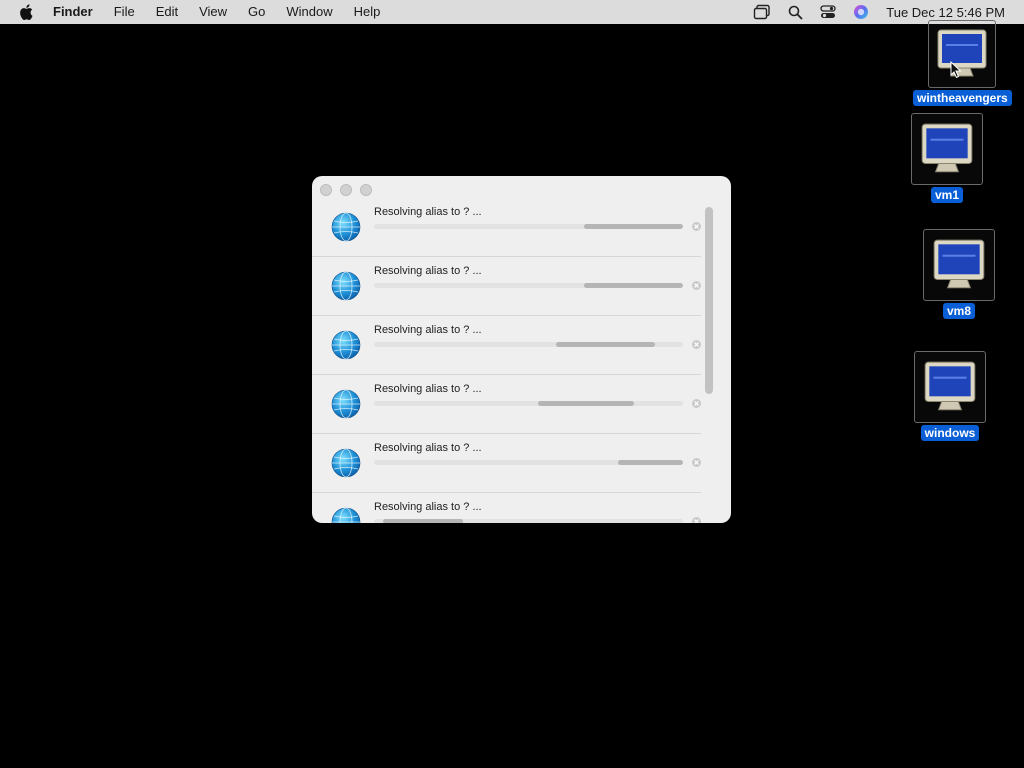 The height and width of the screenshot is (768, 1024). Describe the element at coordinates (366, 190) in the screenshot. I see `zoom-window-button` at that location.